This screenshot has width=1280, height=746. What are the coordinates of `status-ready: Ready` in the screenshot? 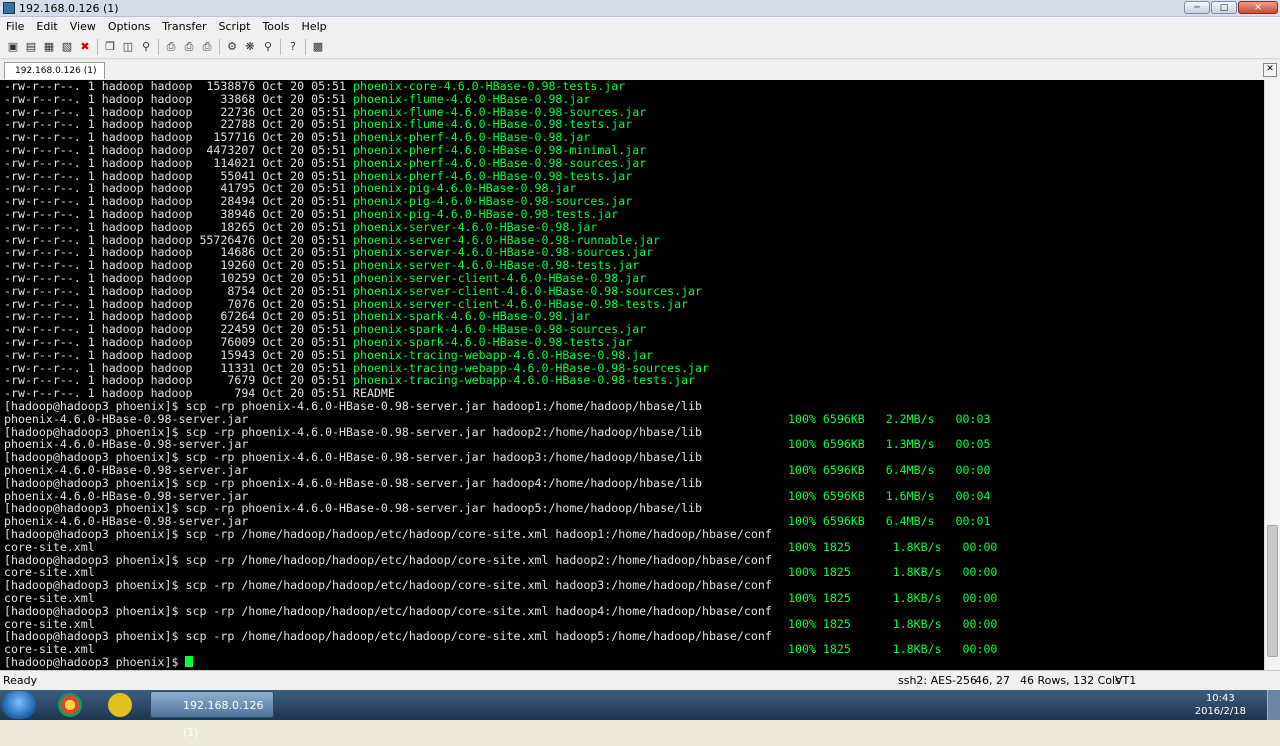 It's located at (20, 680).